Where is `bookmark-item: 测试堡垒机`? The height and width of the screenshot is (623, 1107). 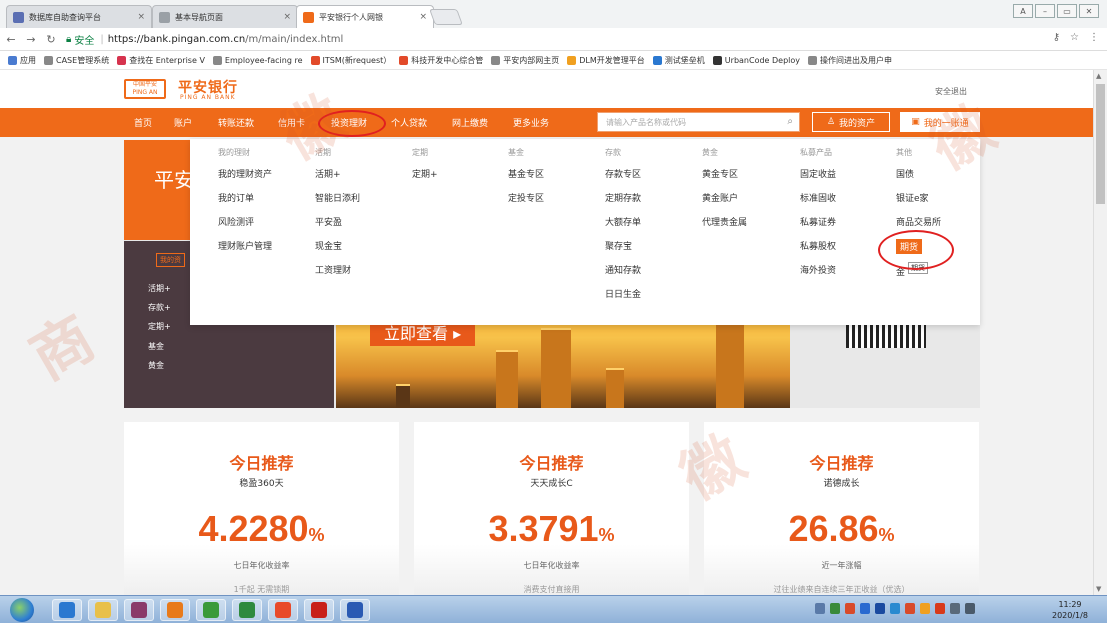 bookmark-item: 测试堡垒机 is located at coordinates (678, 60).